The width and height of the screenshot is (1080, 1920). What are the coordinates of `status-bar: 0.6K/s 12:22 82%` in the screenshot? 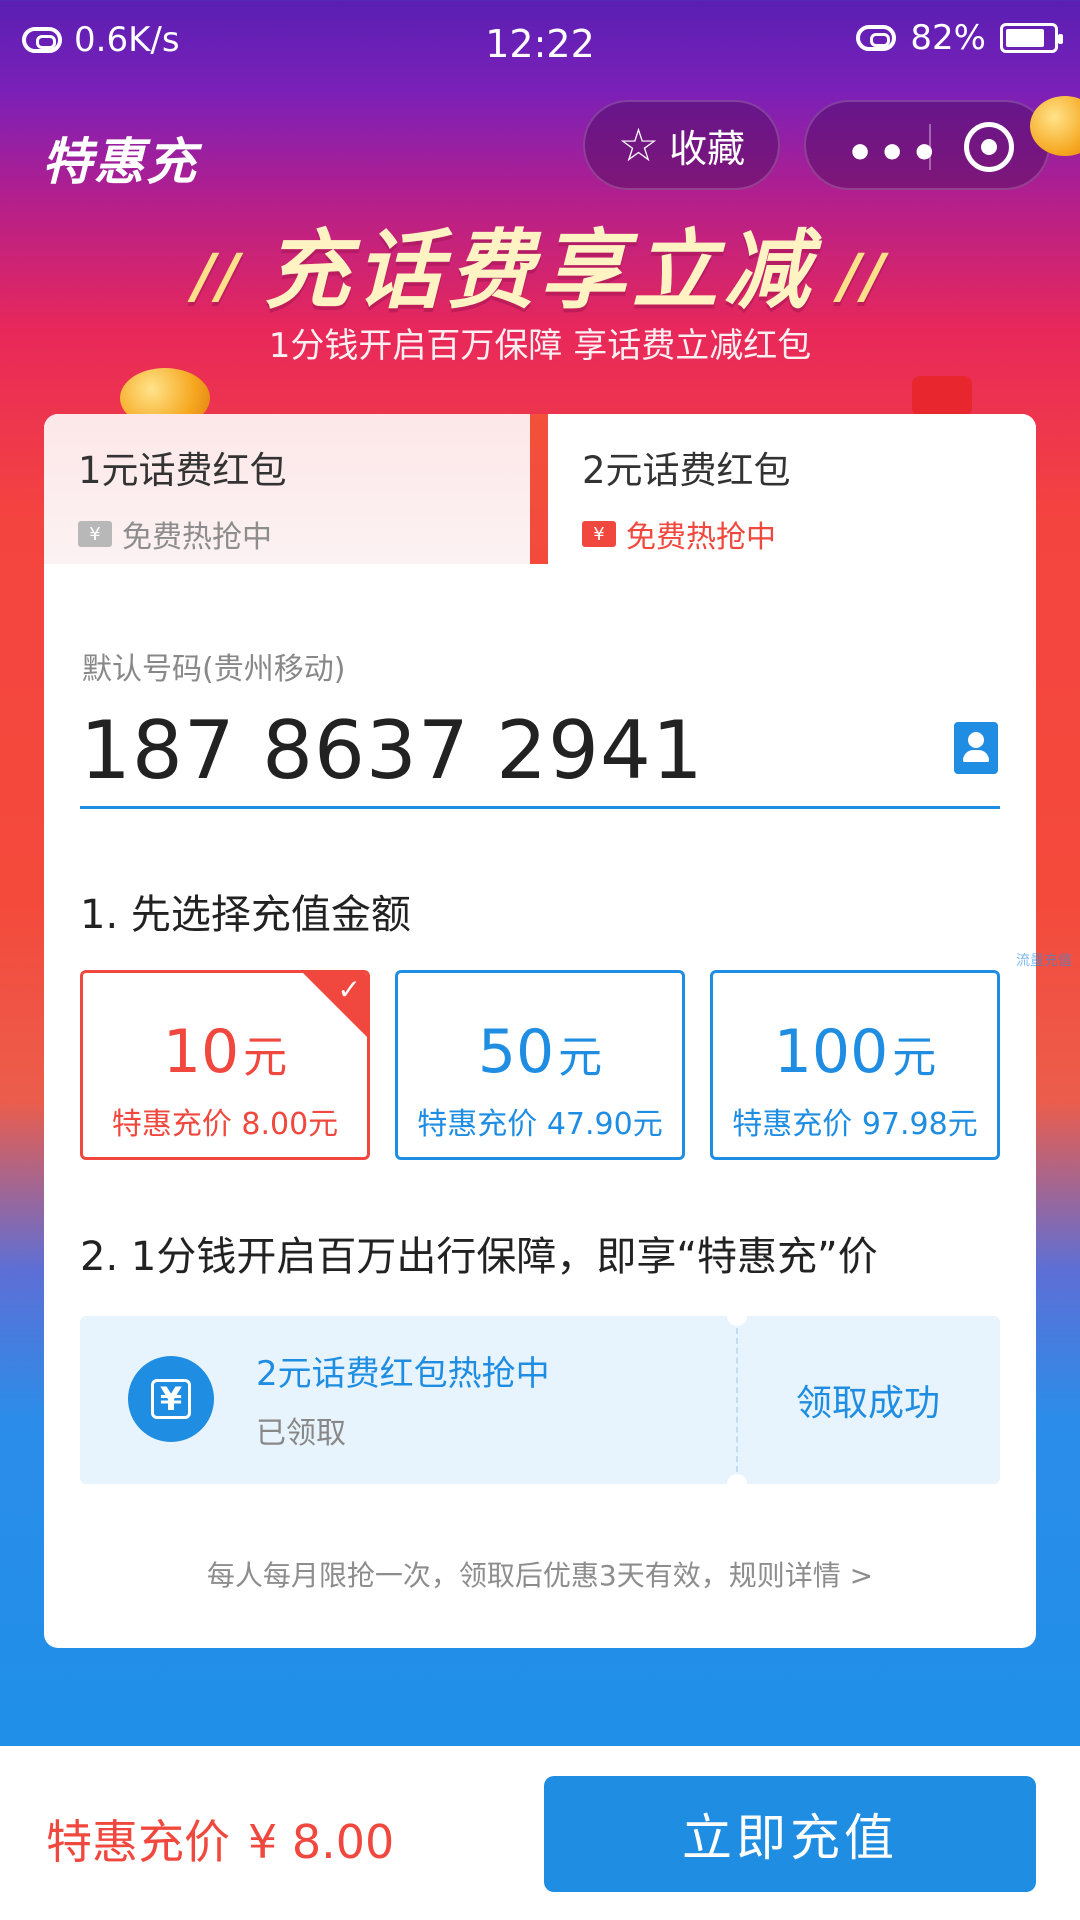 It's located at (540, 38).